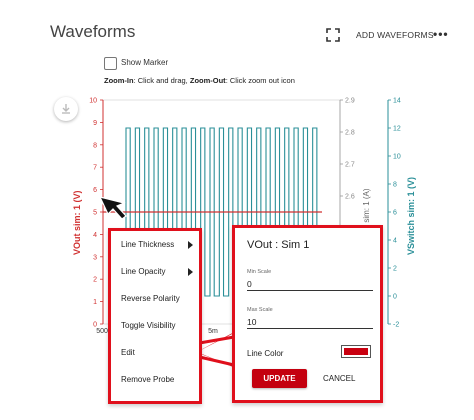  I want to click on min-scale-label: Min Scale, so click(259, 272).